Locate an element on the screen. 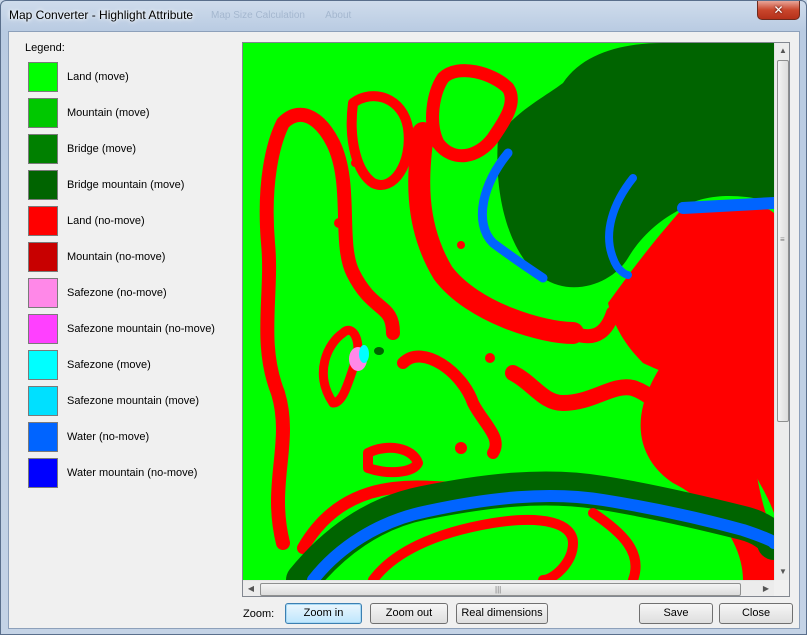 The width and height of the screenshot is (807, 635). legend-label: Mountain (no-move) is located at coordinates (116, 257).